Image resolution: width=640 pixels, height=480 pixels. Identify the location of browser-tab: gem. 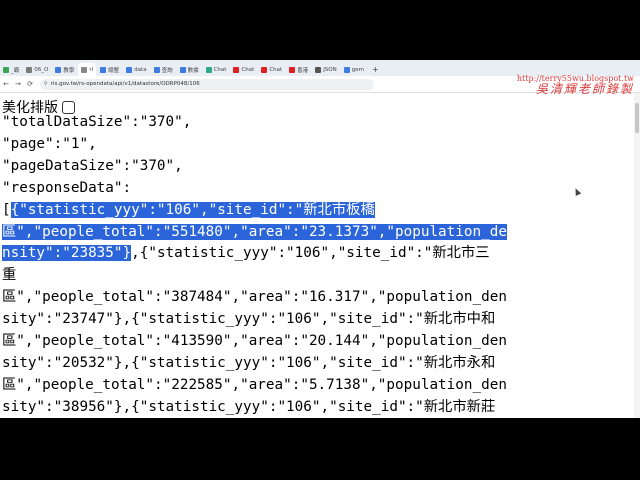
(354, 69).